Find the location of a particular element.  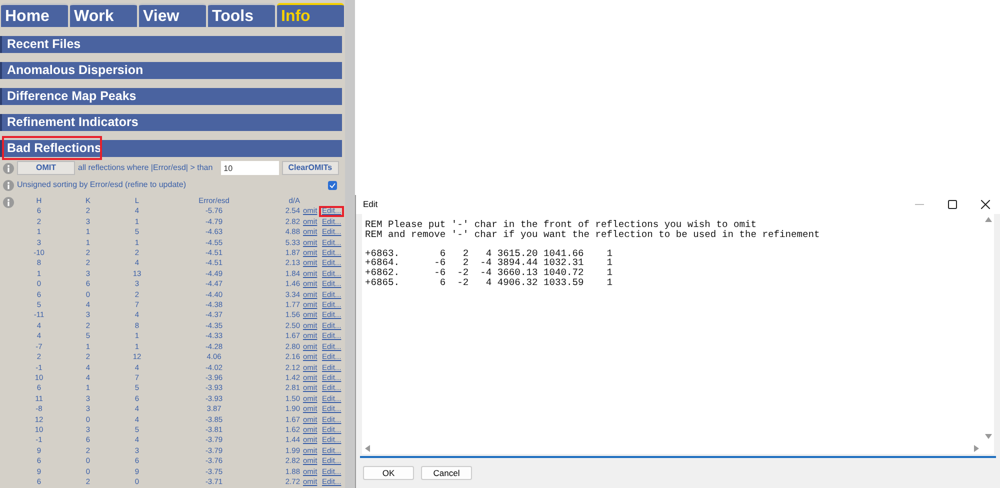

sorting-checkbox is located at coordinates (332, 185).